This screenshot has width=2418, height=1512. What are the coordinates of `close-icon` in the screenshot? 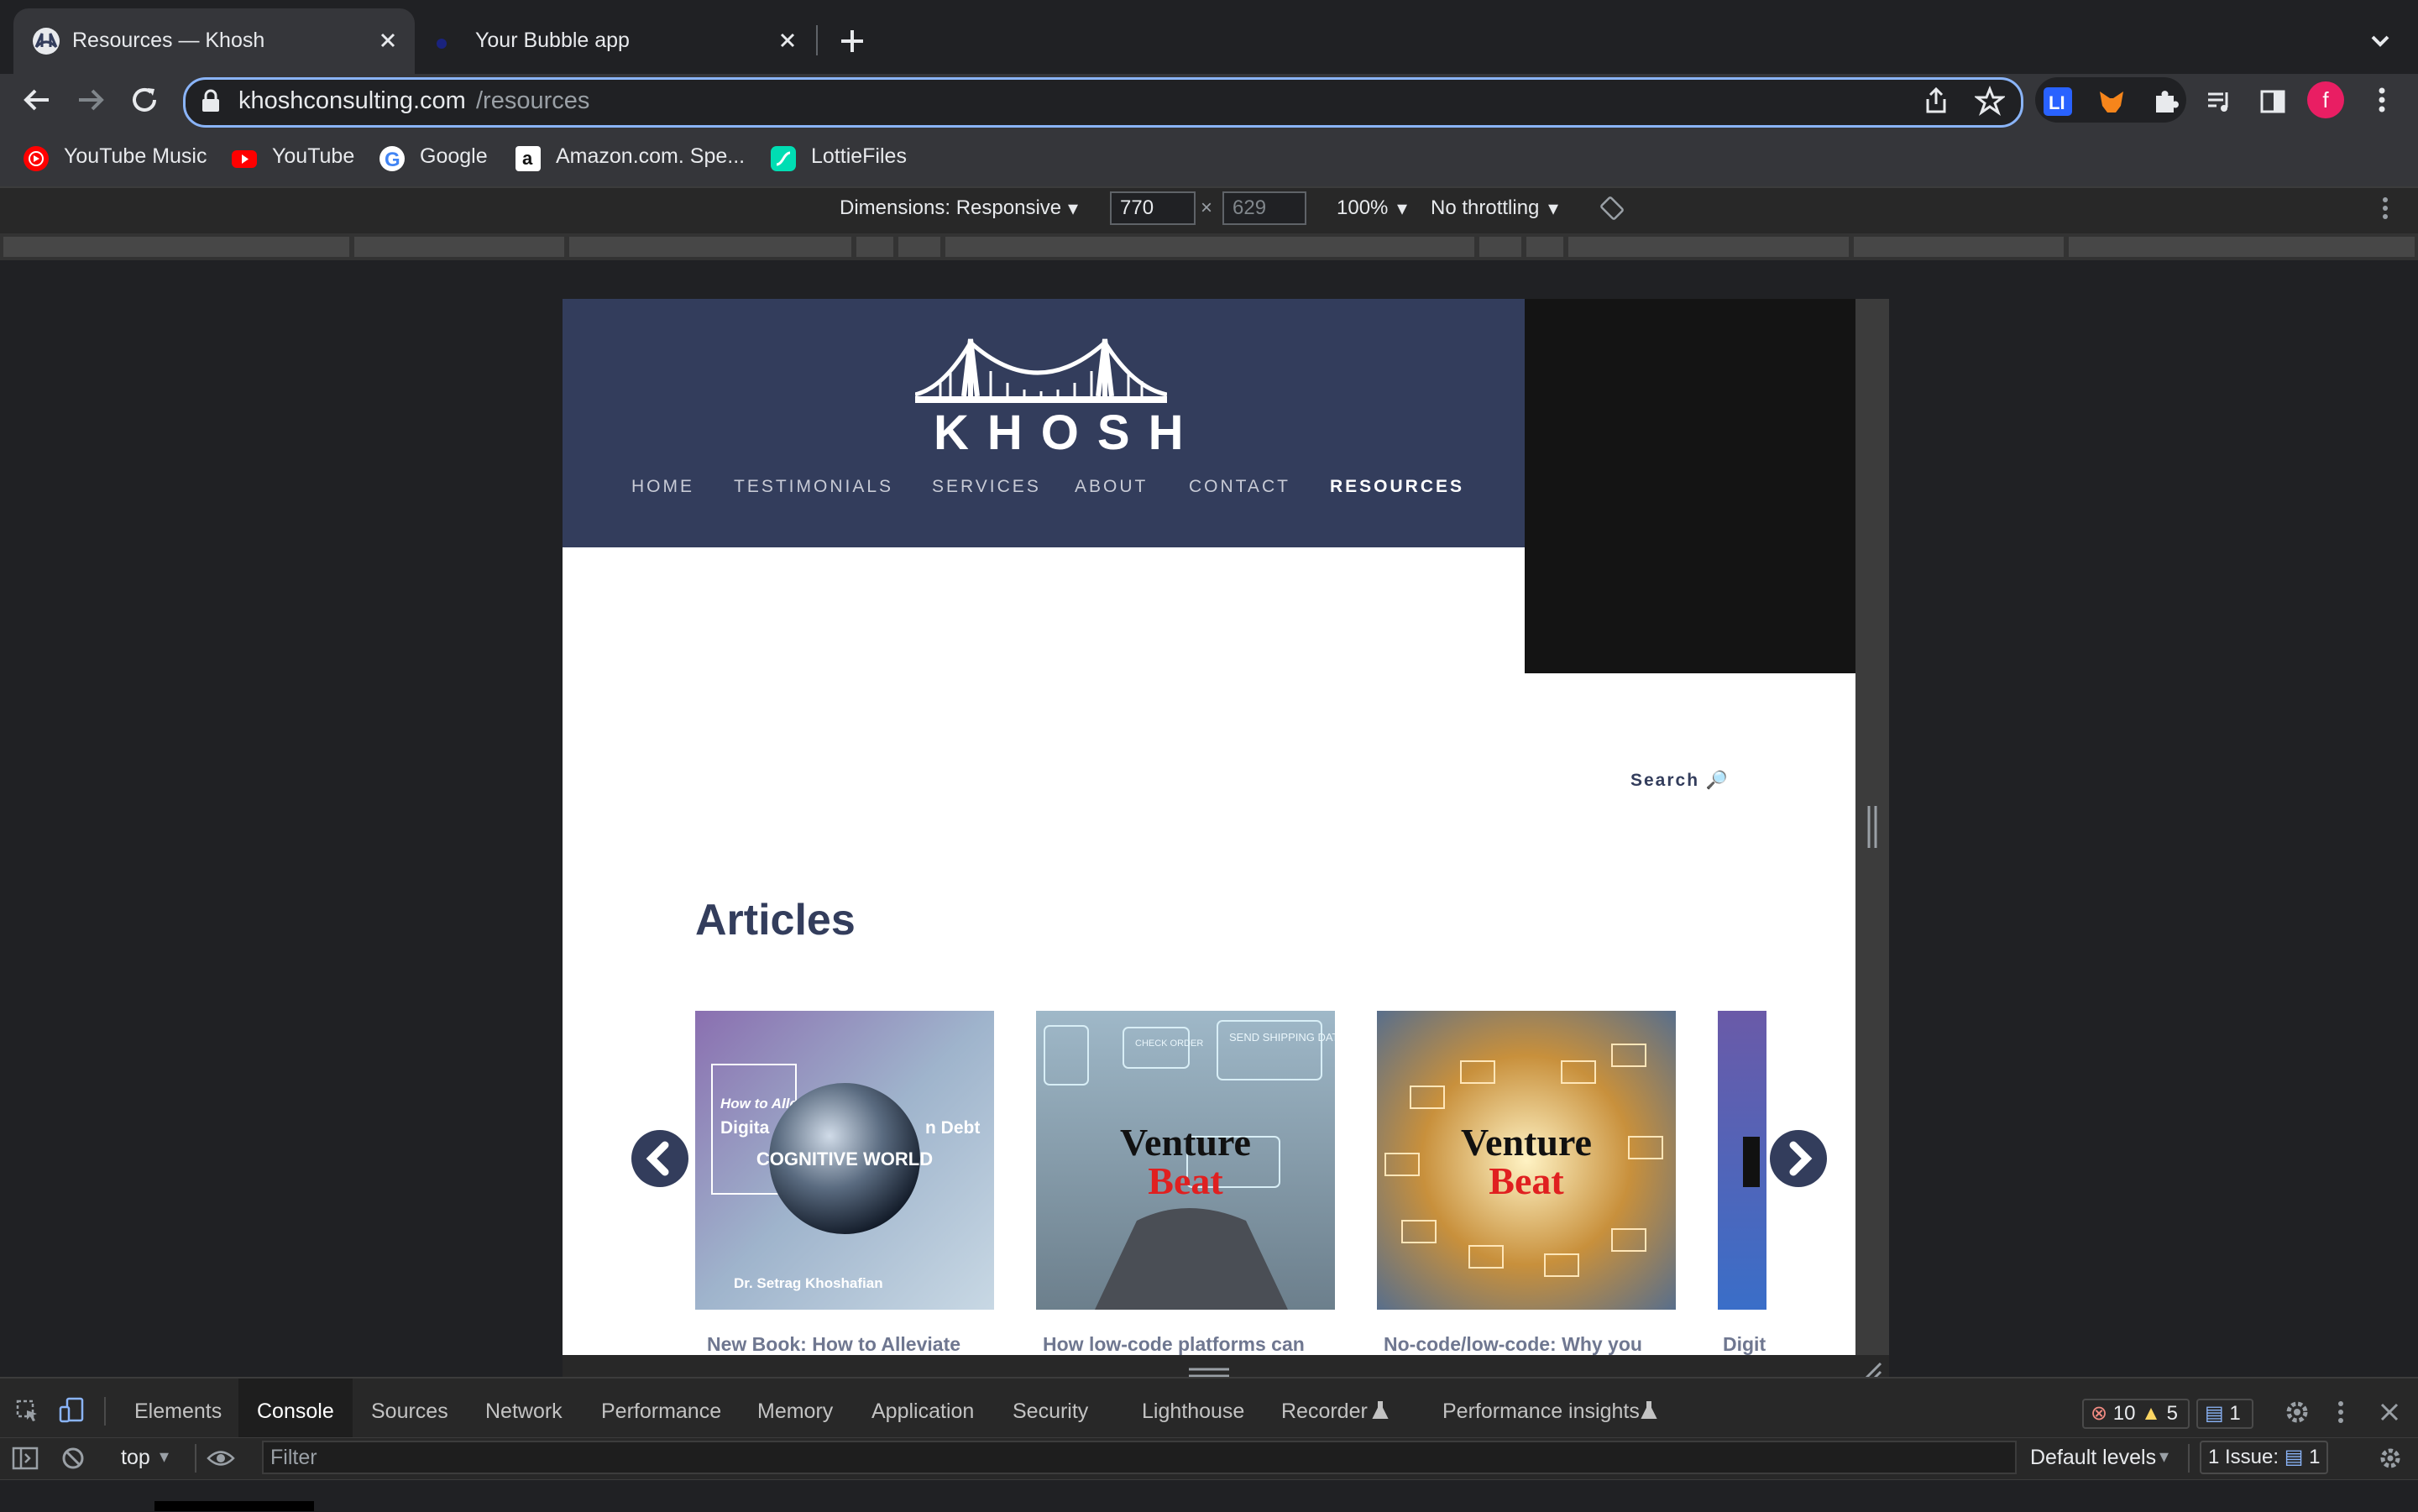 It's located at (2389, 1412).